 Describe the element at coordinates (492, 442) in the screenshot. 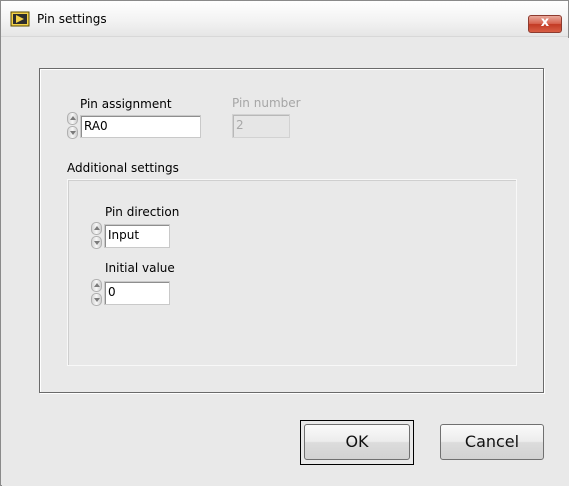

I see `cancel-button: Cancel` at that location.